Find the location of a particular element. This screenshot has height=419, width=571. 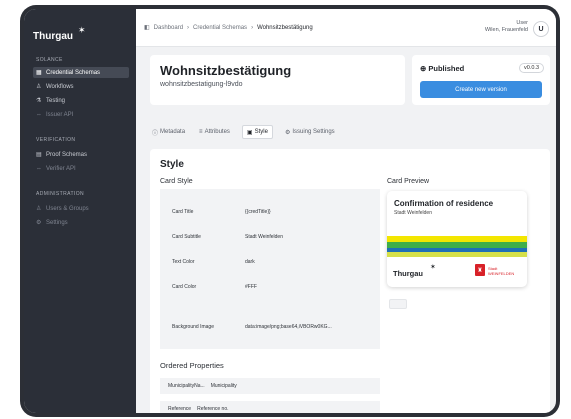

sidebar-item-verifier-api: ⇔ Verifier API is located at coordinates (81, 168).